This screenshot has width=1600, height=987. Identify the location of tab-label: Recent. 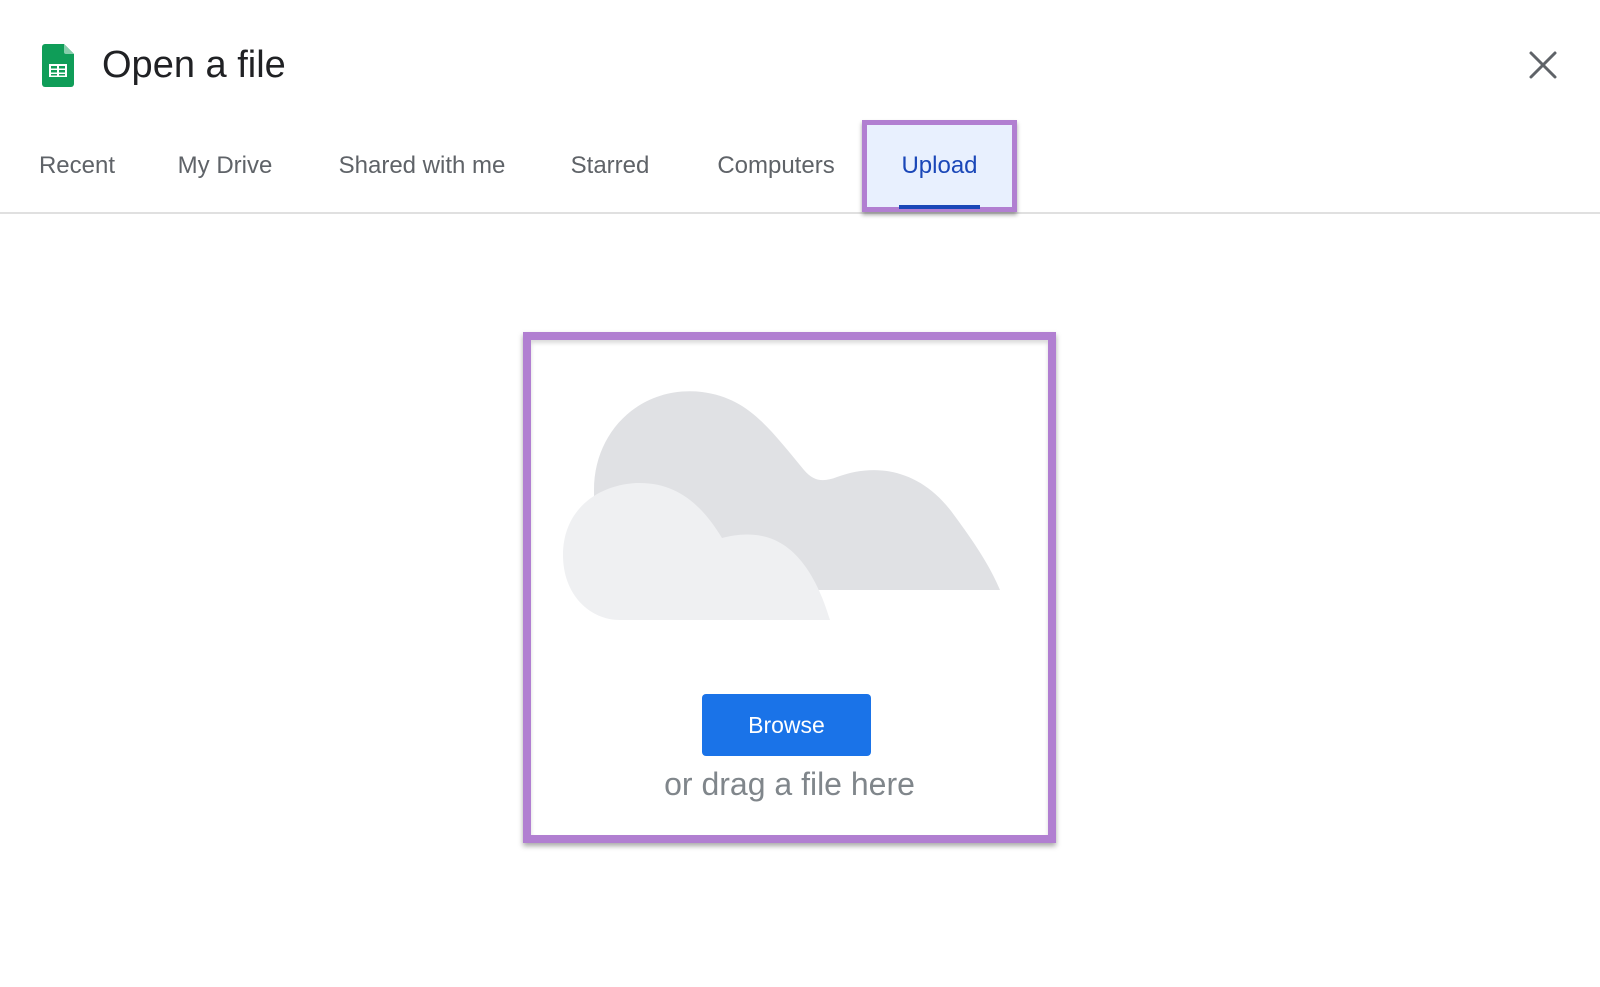
(77, 165).